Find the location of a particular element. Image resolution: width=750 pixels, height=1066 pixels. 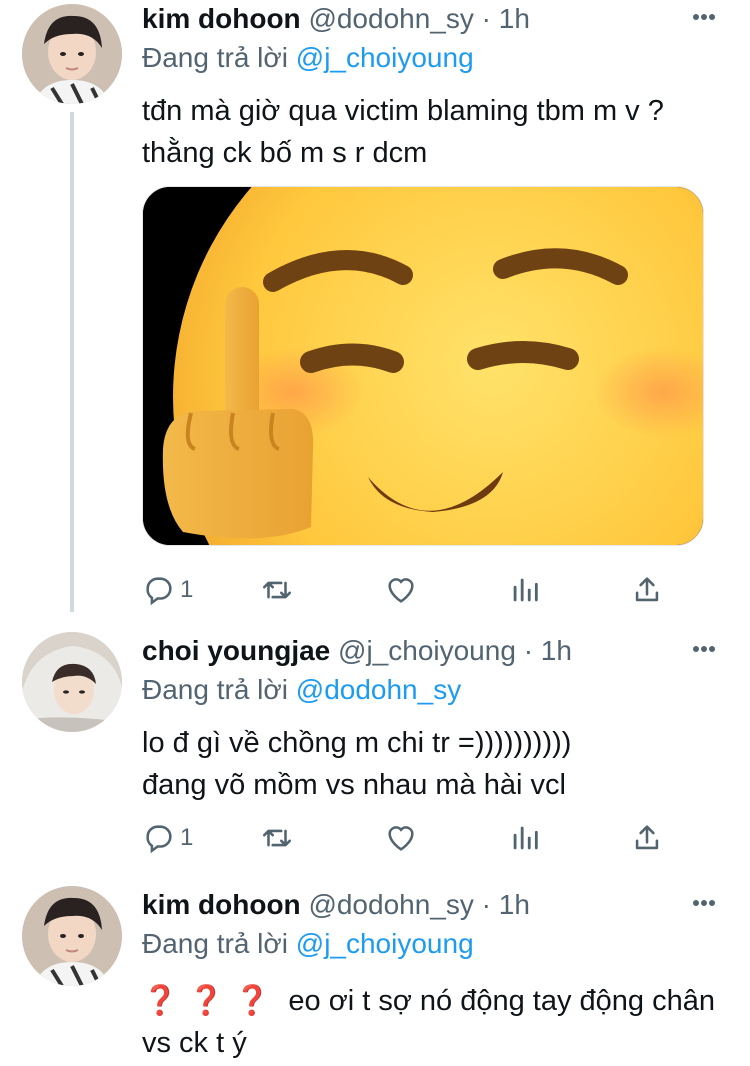

tweet-text-line: lo đ gì về chồng m chi tr =)))))))))) is located at coordinates (357, 743).